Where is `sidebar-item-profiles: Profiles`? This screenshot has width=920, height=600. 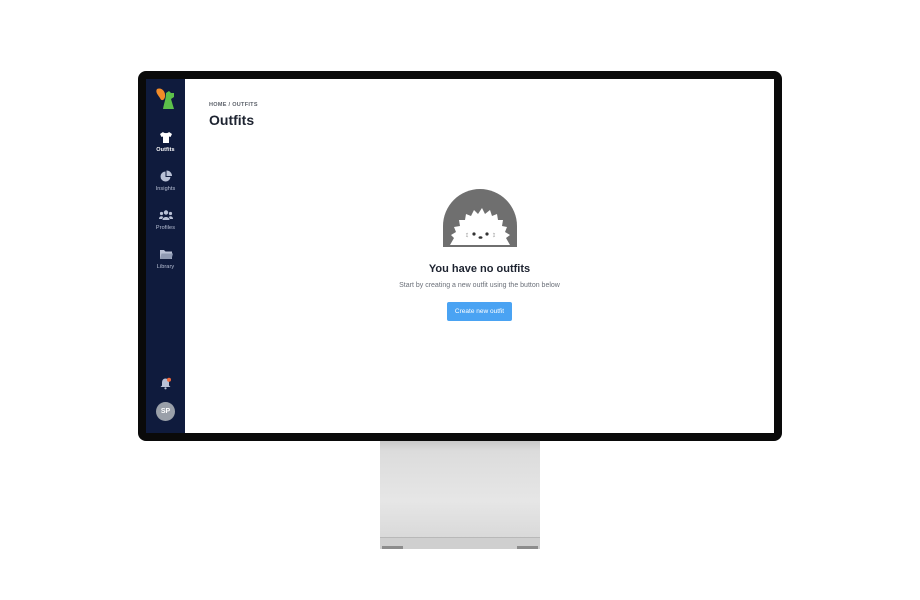 sidebar-item-profiles: Profiles is located at coordinates (165, 220).